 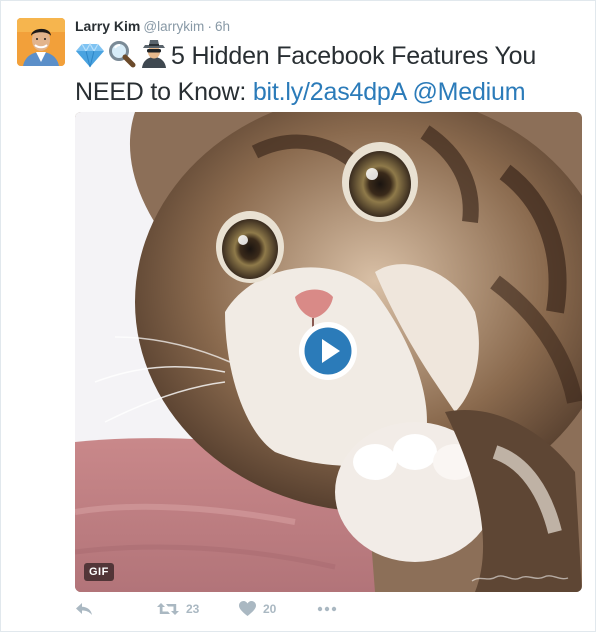 I want to click on reply-icon, so click(x=84, y=609).